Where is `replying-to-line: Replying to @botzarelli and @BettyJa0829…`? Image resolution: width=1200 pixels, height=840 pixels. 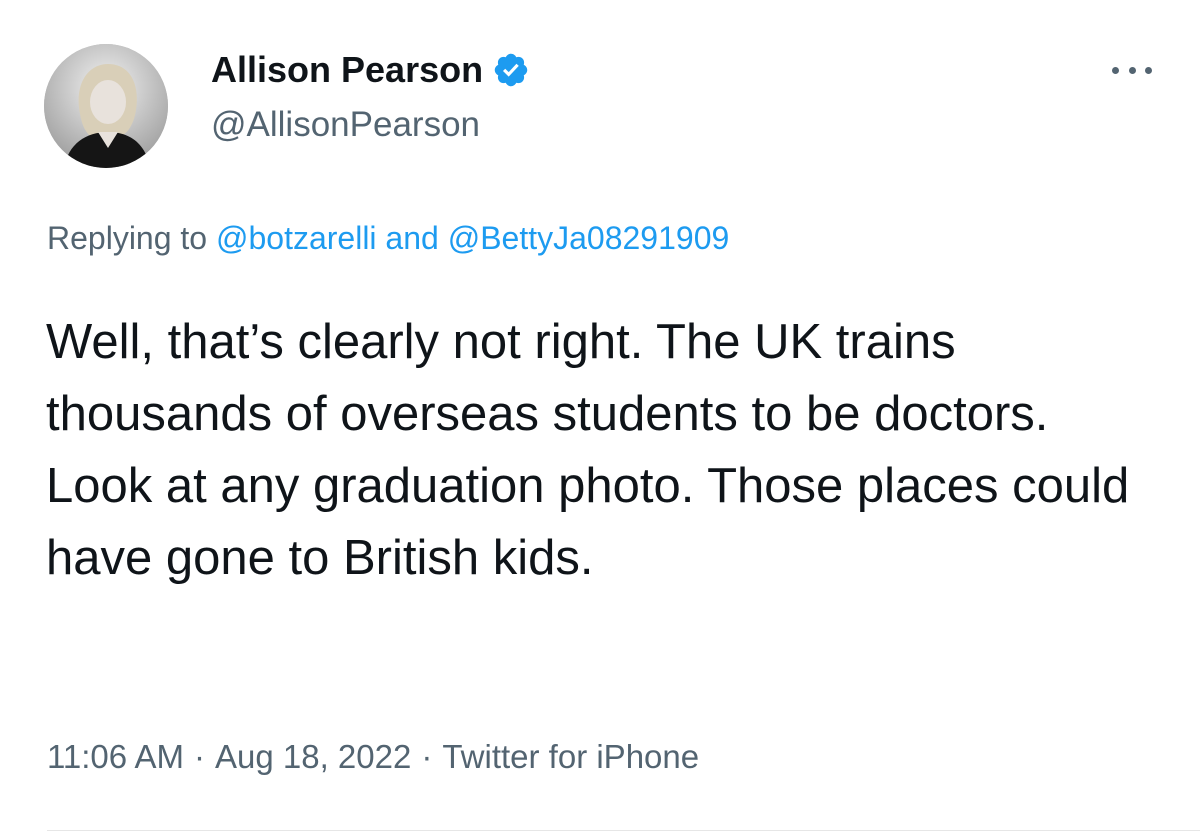 replying-to-line: Replying to @botzarelli and @BettyJa0829… is located at coordinates (388, 238).